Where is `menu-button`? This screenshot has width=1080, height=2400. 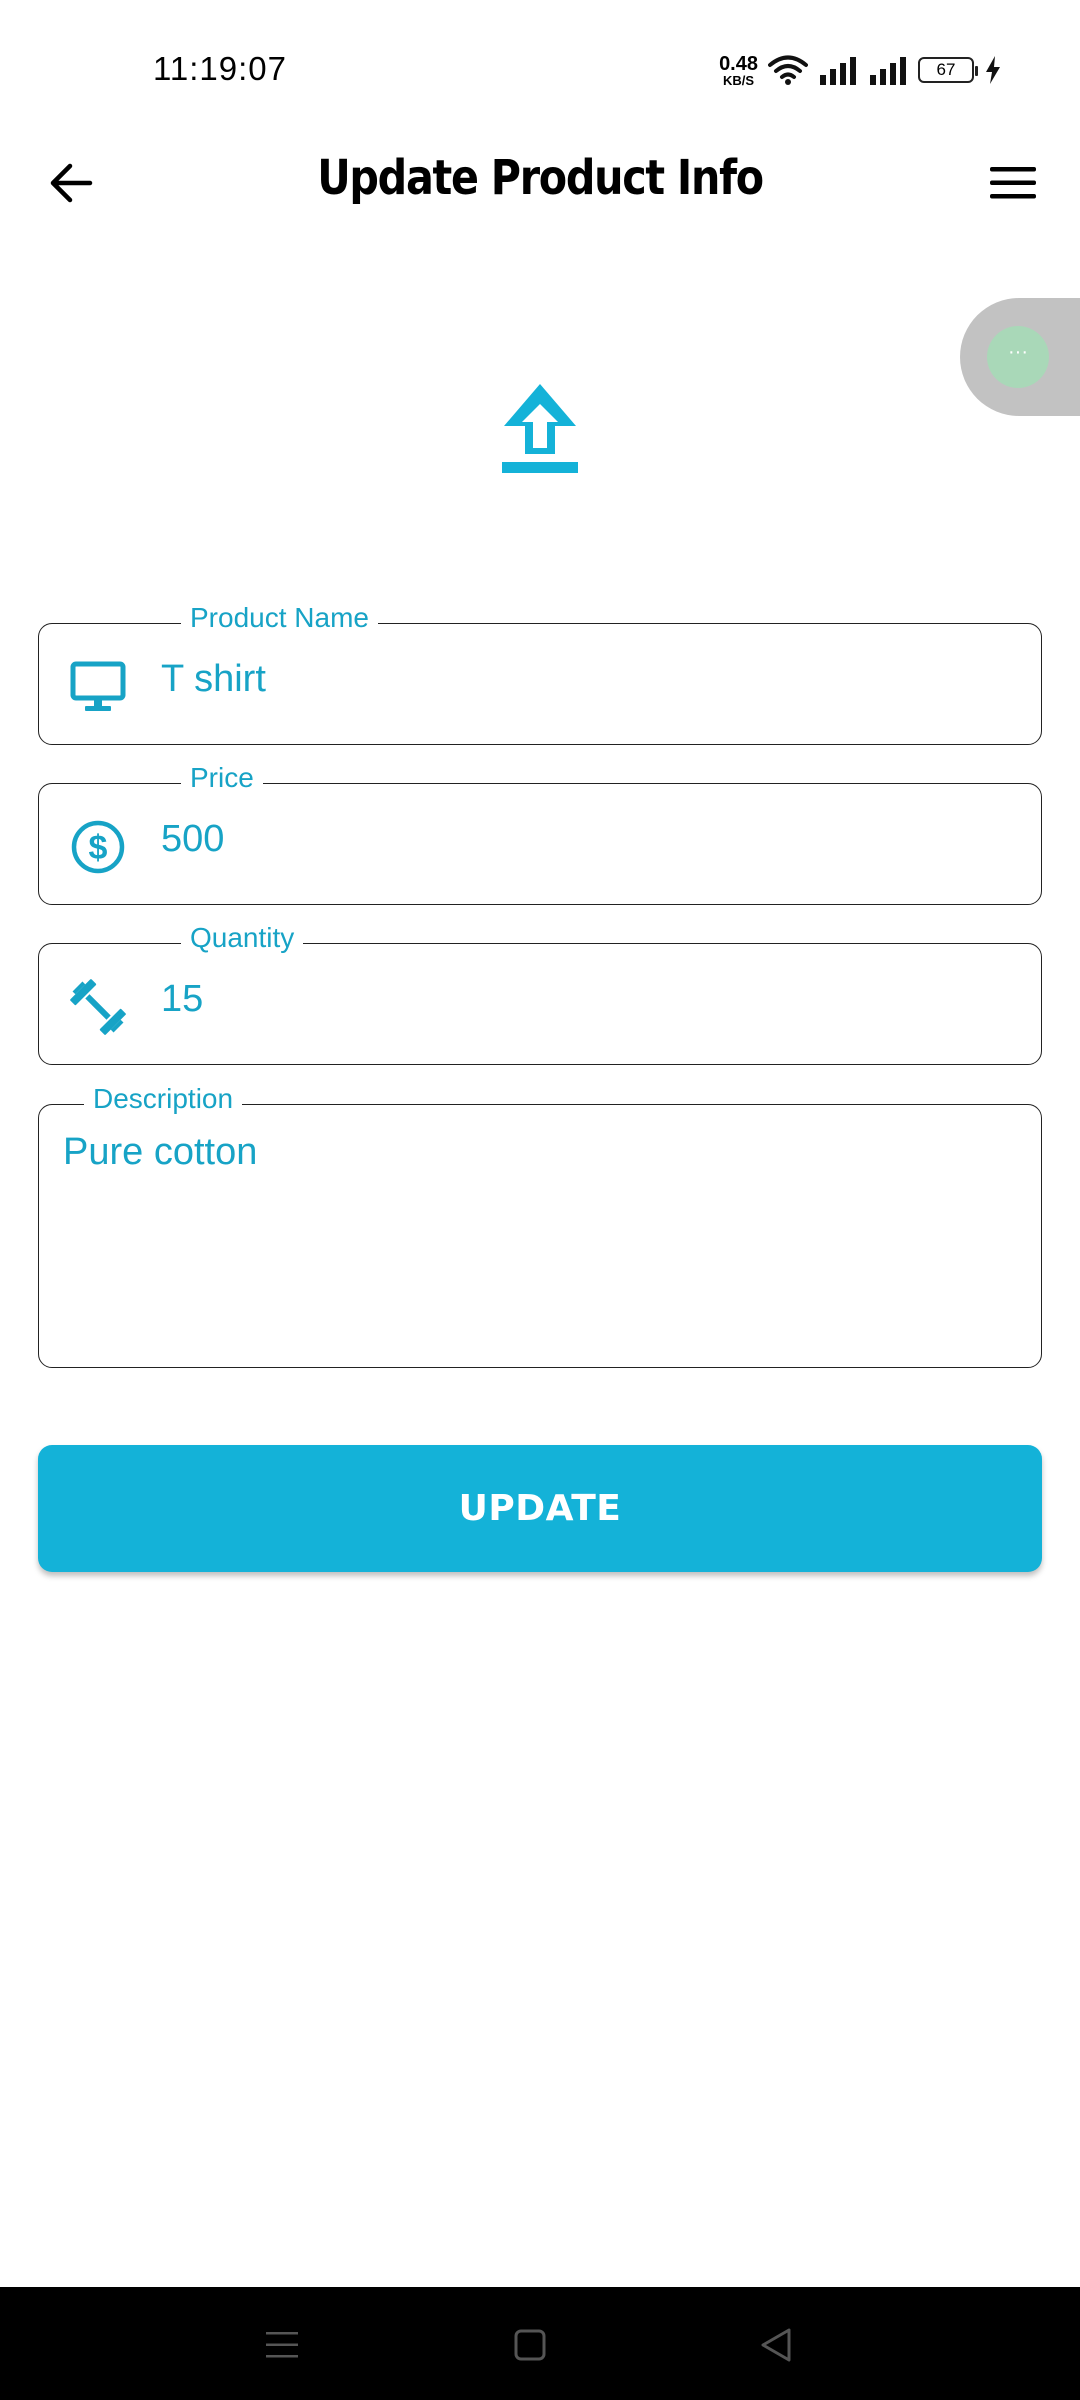 menu-button is located at coordinates (1013, 183).